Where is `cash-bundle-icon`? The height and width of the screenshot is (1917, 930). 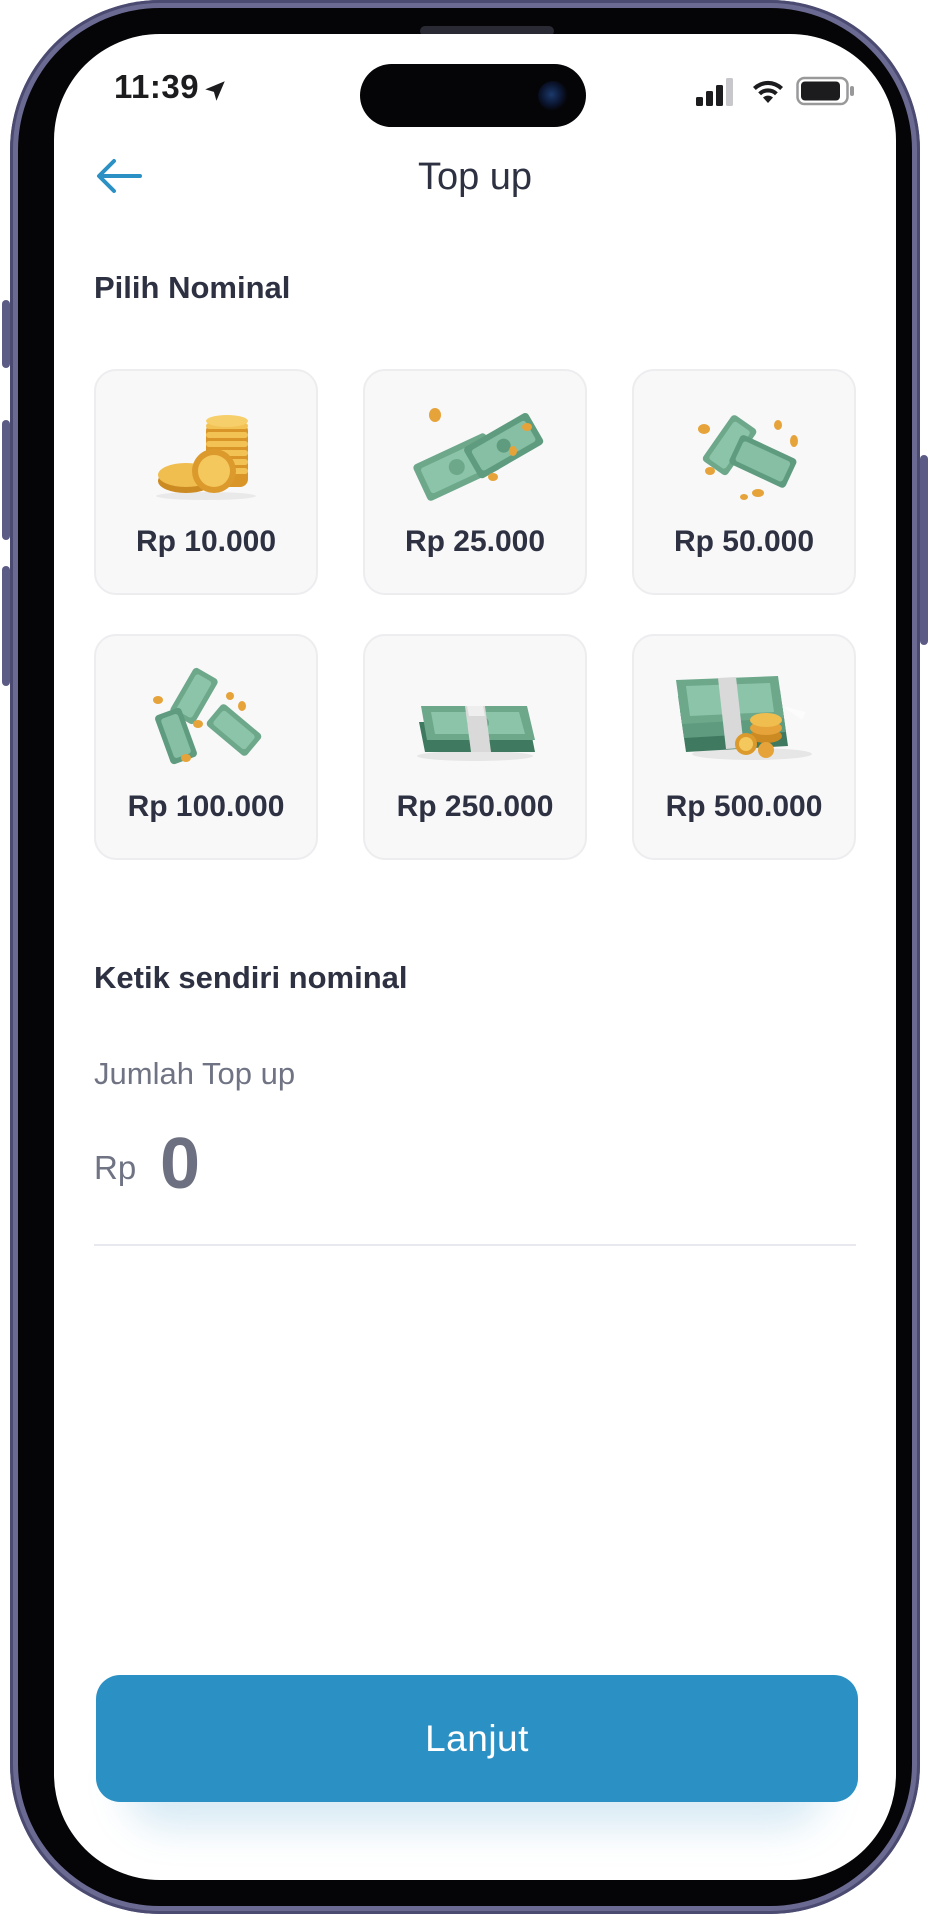
cash-bundle-icon is located at coordinates (476, 733).